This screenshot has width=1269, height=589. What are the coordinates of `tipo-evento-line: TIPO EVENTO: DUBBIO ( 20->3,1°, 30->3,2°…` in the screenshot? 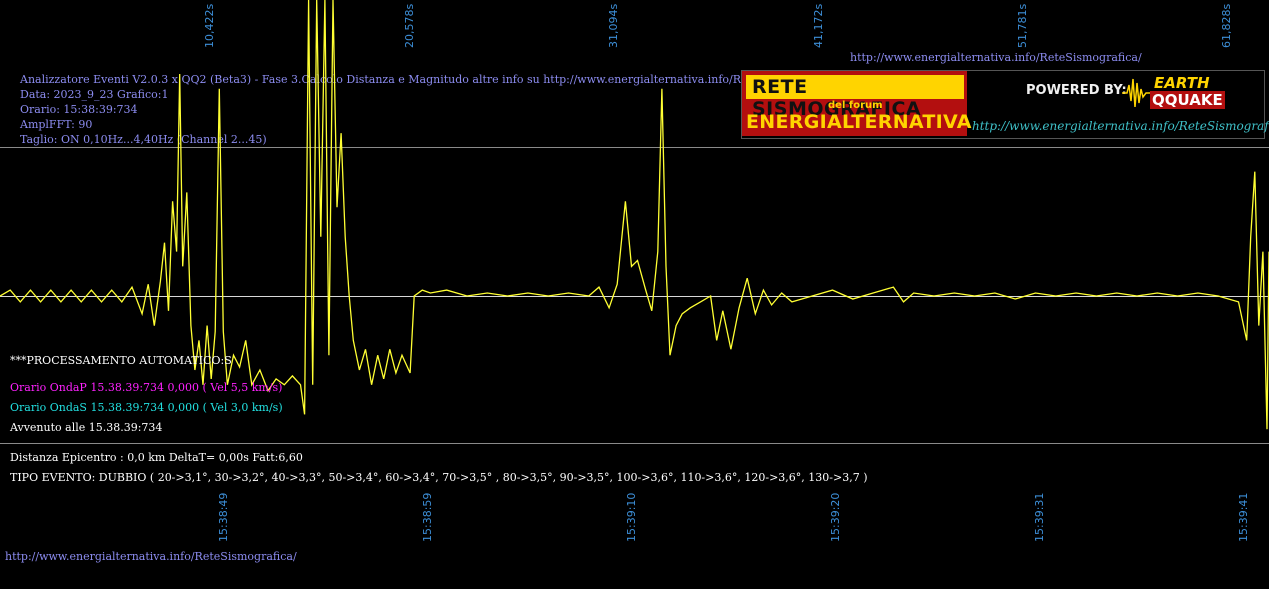 It's located at (439, 477).